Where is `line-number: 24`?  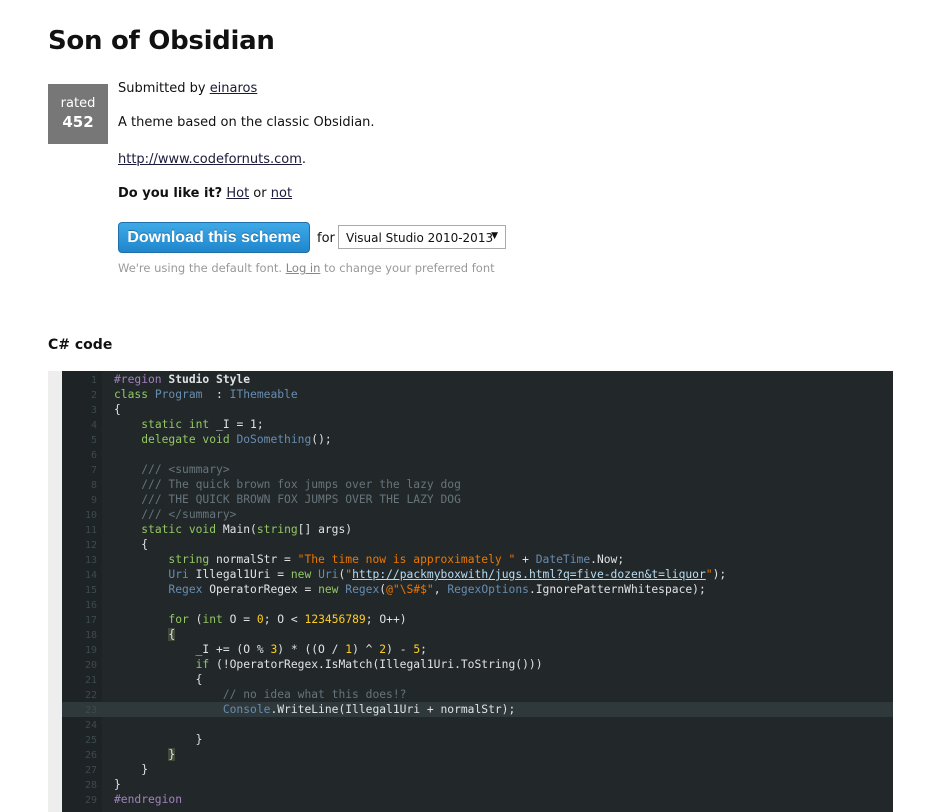 line-number: 24 is located at coordinates (90, 725).